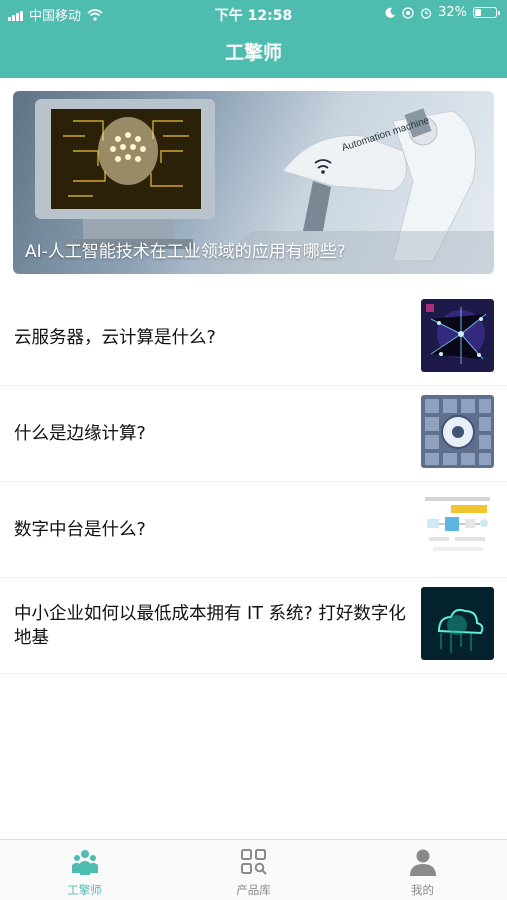 The width and height of the screenshot is (507, 900). Describe the element at coordinates (253, 13) in the screenshot. I see `status-bar: 中国移动 下午 12:58 32%` at that location.